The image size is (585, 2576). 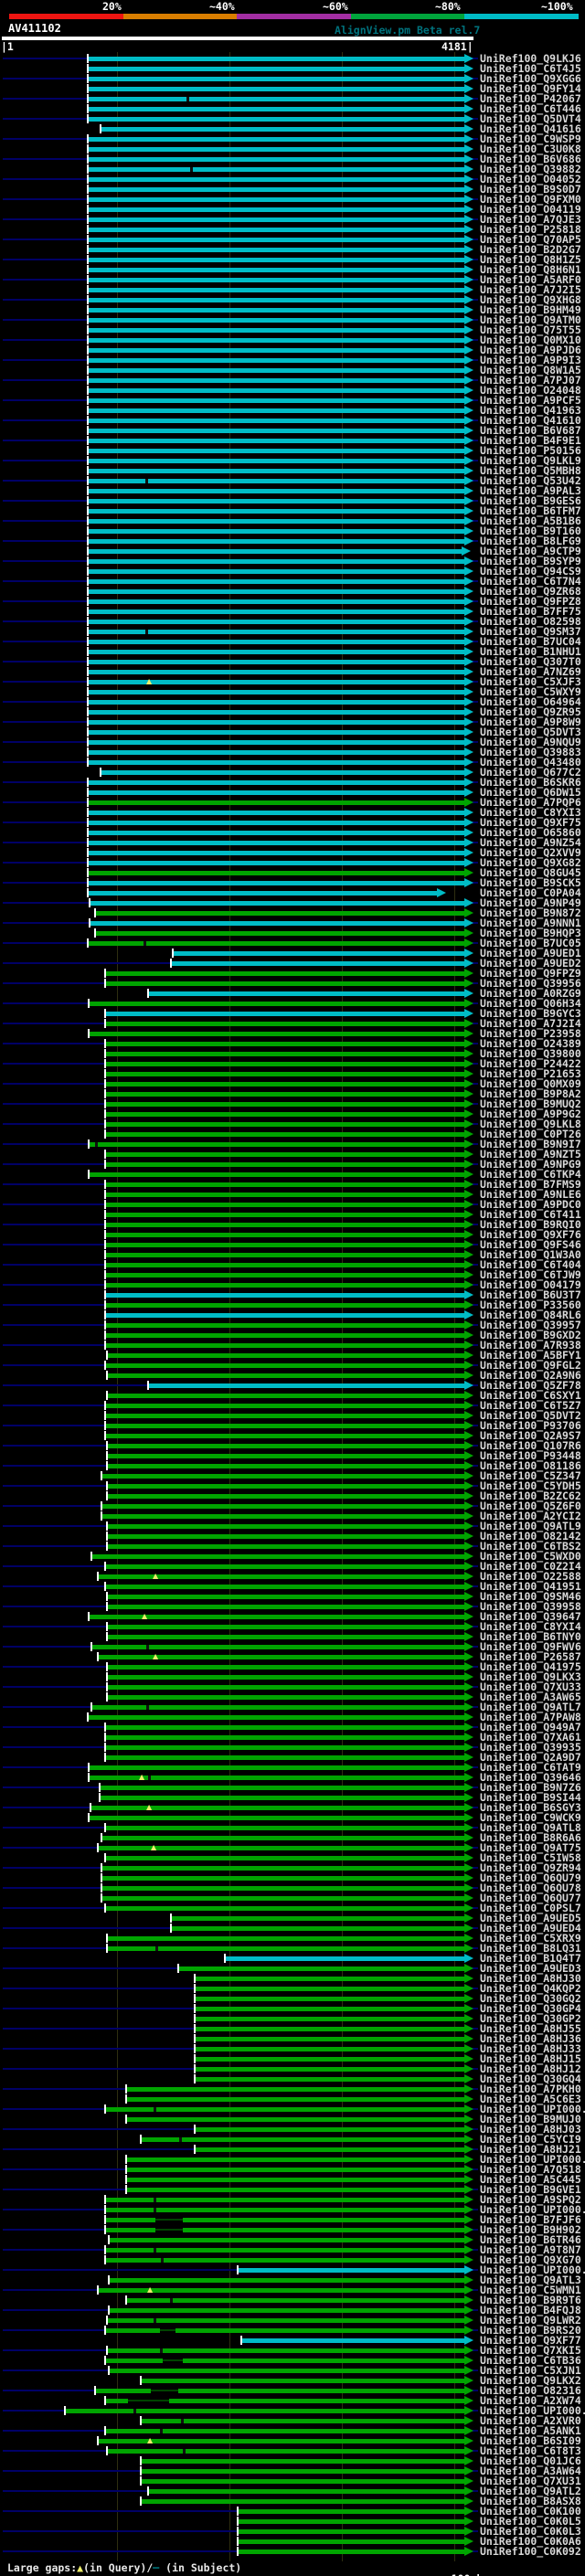 What do you see at coordinates (169, 2219) in the screenshot?
I see `alignment-gap-line` at bounding box center [169, 2219].